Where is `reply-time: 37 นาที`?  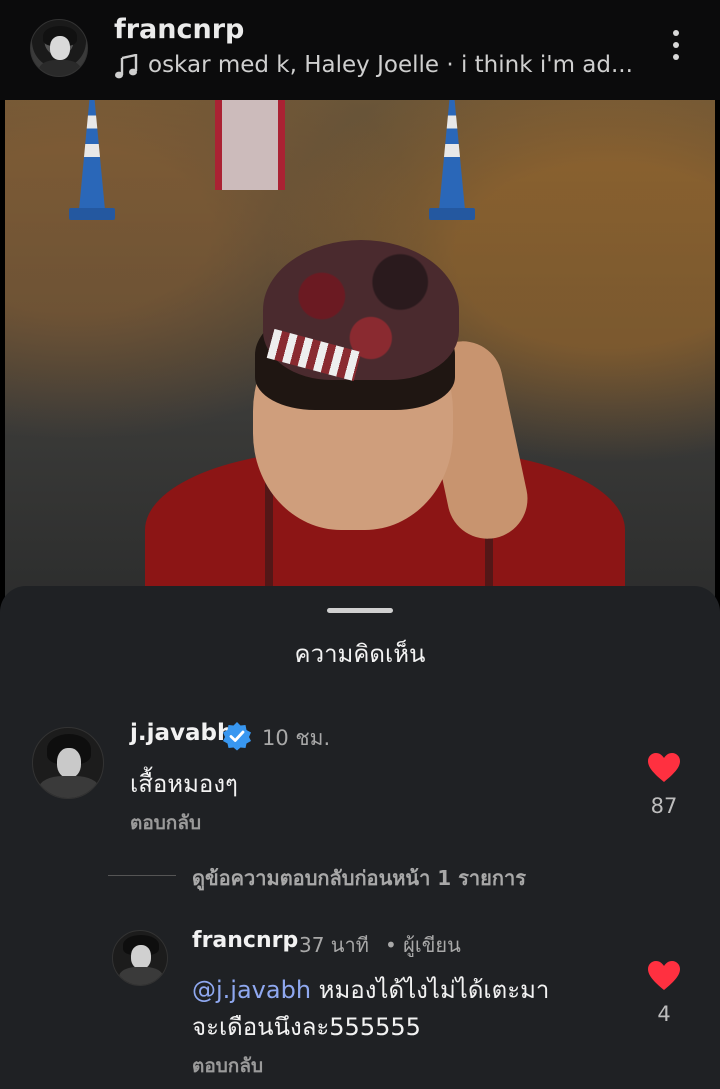 reply-time: 37 นาที is located at coordinates (334, 945).